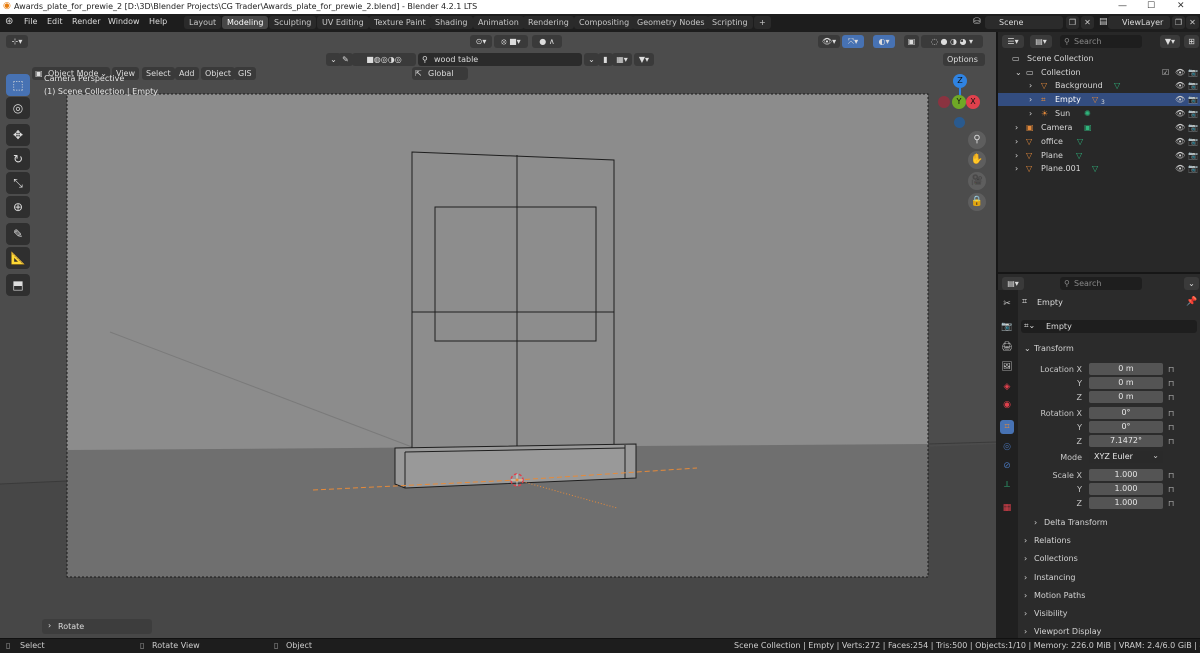 The width and height of the screenshot is (1200, 653). I want to click on move-icon: ✥, so click(18, 135).